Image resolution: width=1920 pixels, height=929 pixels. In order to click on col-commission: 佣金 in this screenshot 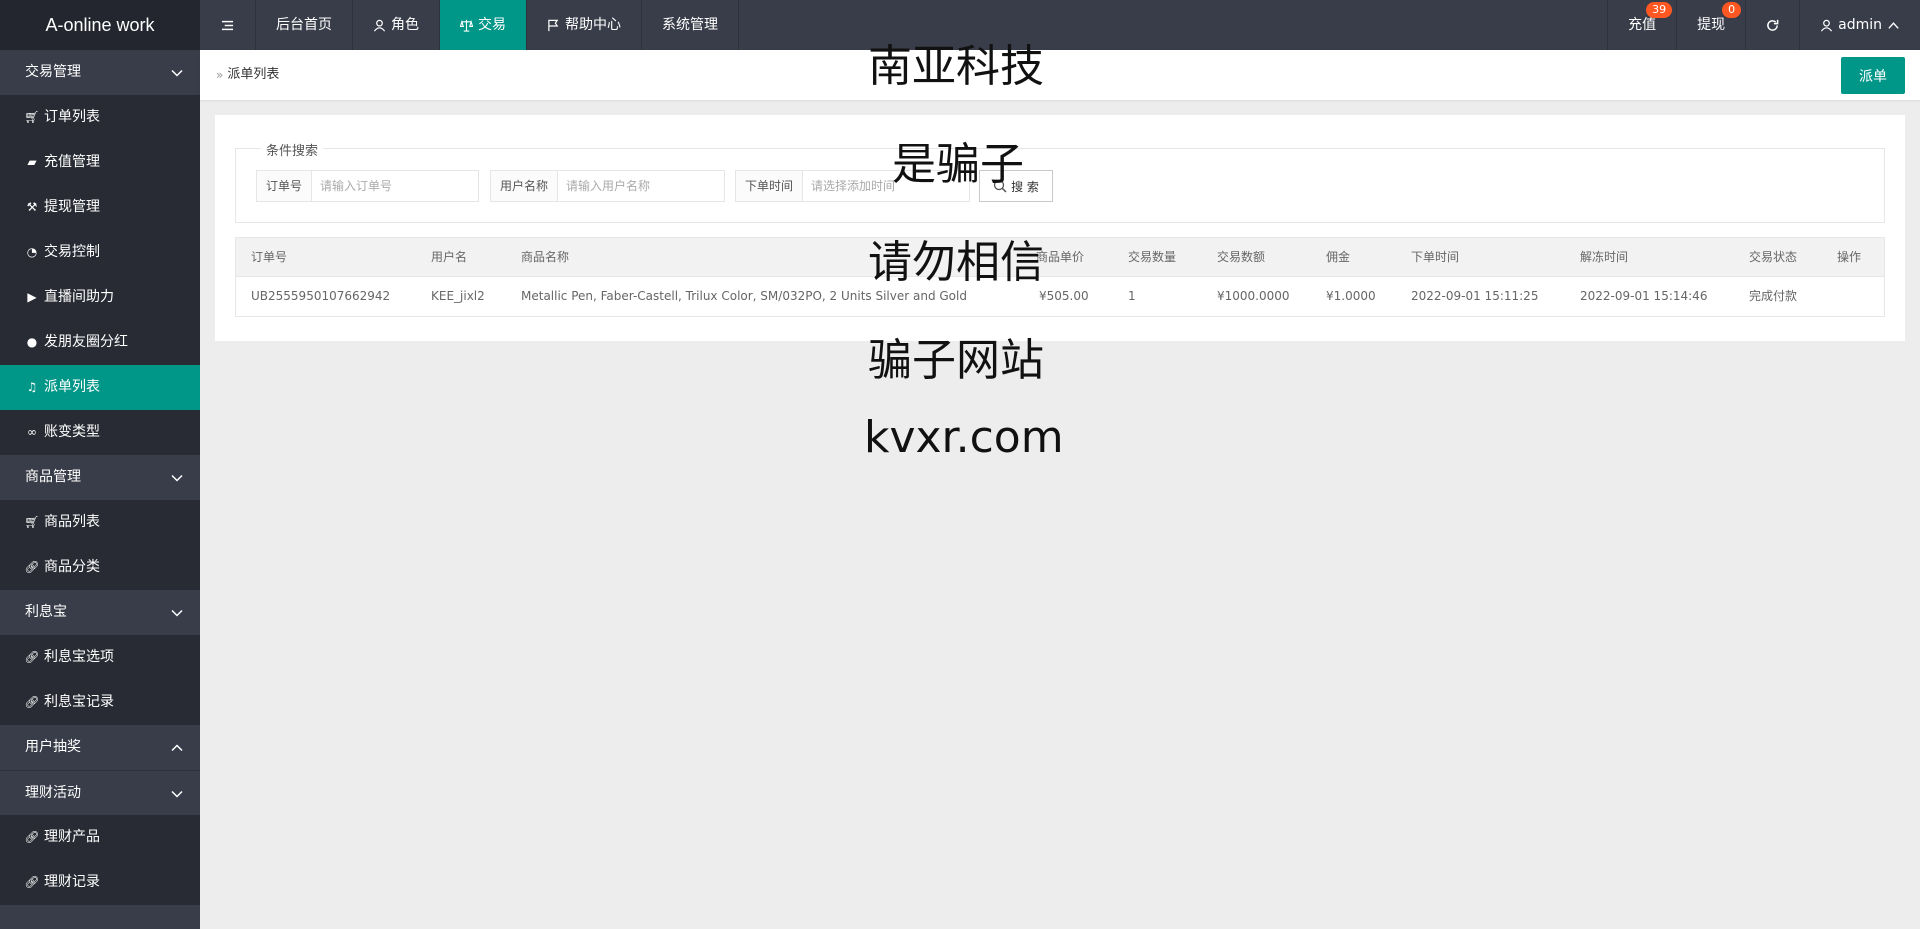, I will do `click(1338, 257)`.